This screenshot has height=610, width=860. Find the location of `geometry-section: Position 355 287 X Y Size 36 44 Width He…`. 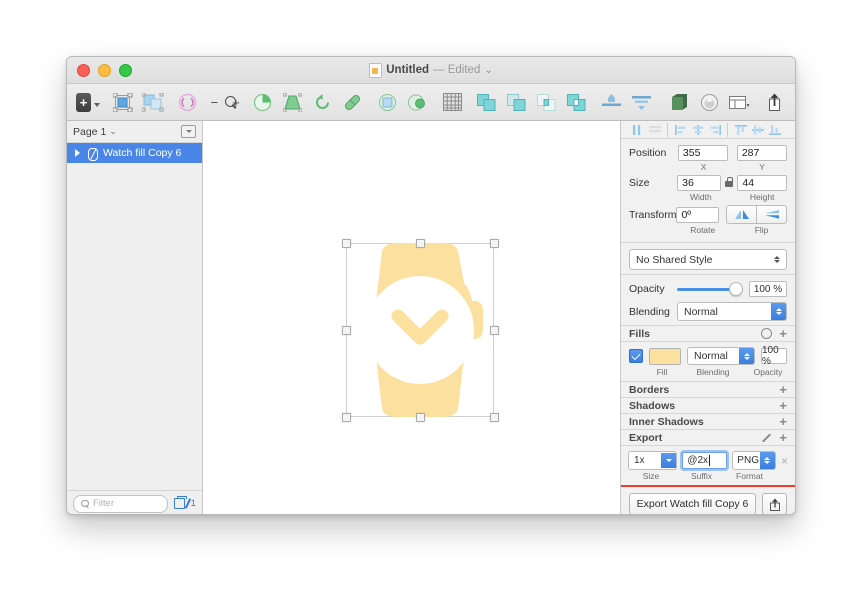

geometry-section: Position 355 287 X Y Size 36 44 Width He… is located at coordinates (708, 191).